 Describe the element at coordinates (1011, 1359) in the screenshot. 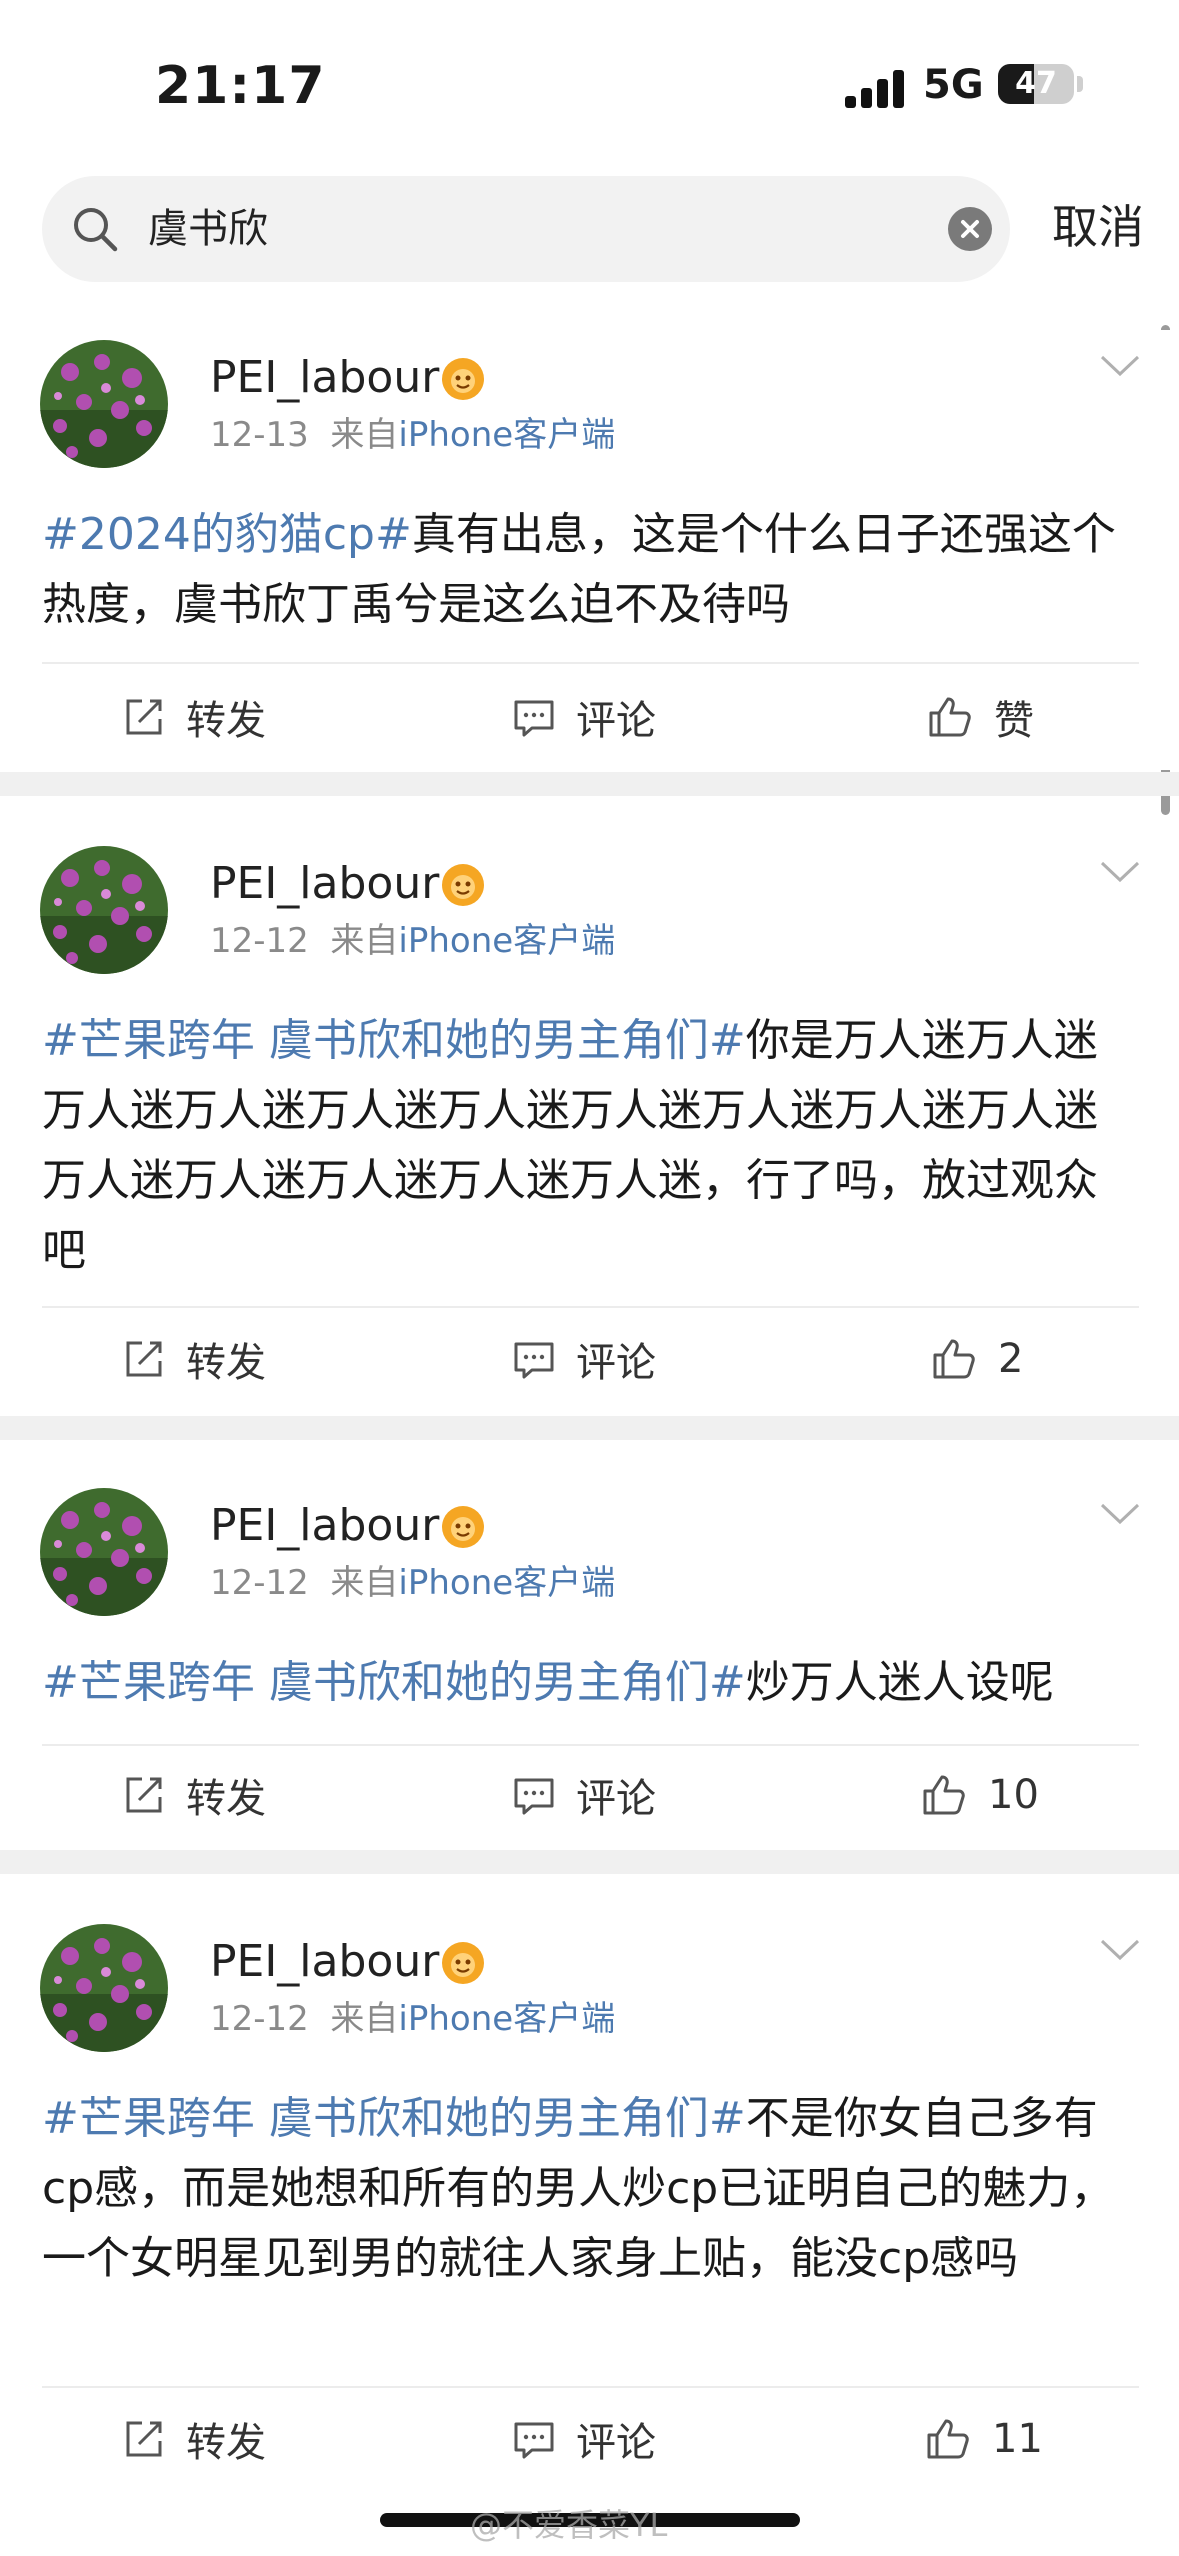

I see `like-count: 2` at that location.